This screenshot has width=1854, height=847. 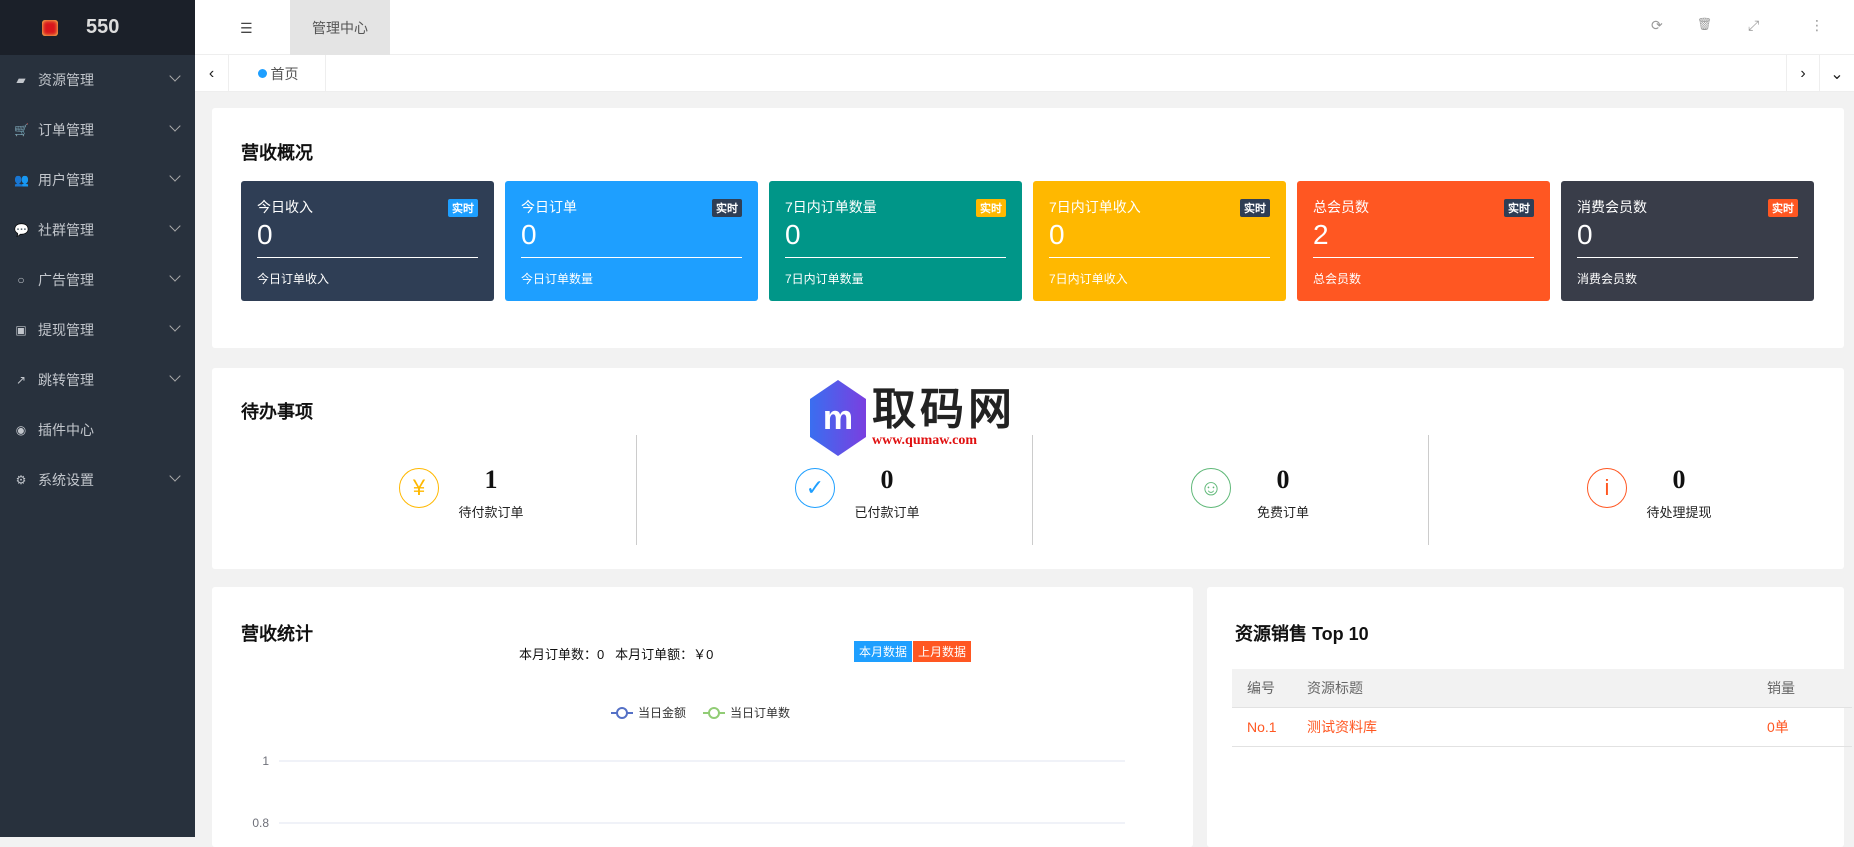 I want to click on sidebar-item: ▣ 提现管理, so click(x=97, y=330).